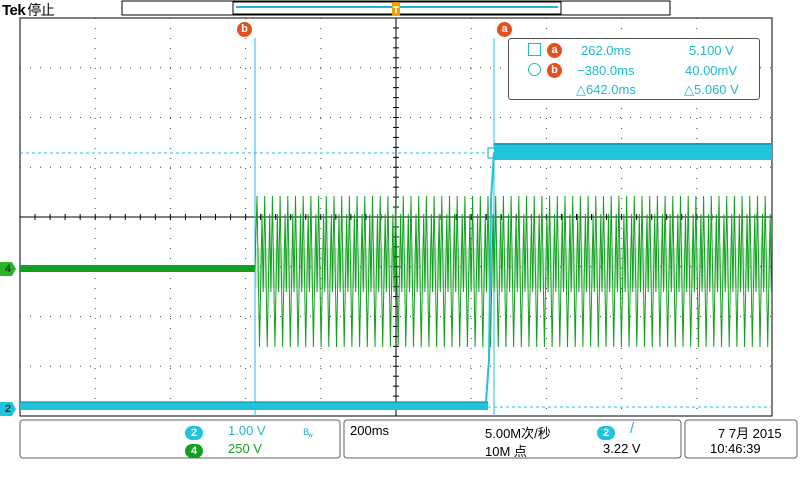 The width and height of the screenshot is (800, 480). I want to click on channel-4-envelope, so click(513, 268).